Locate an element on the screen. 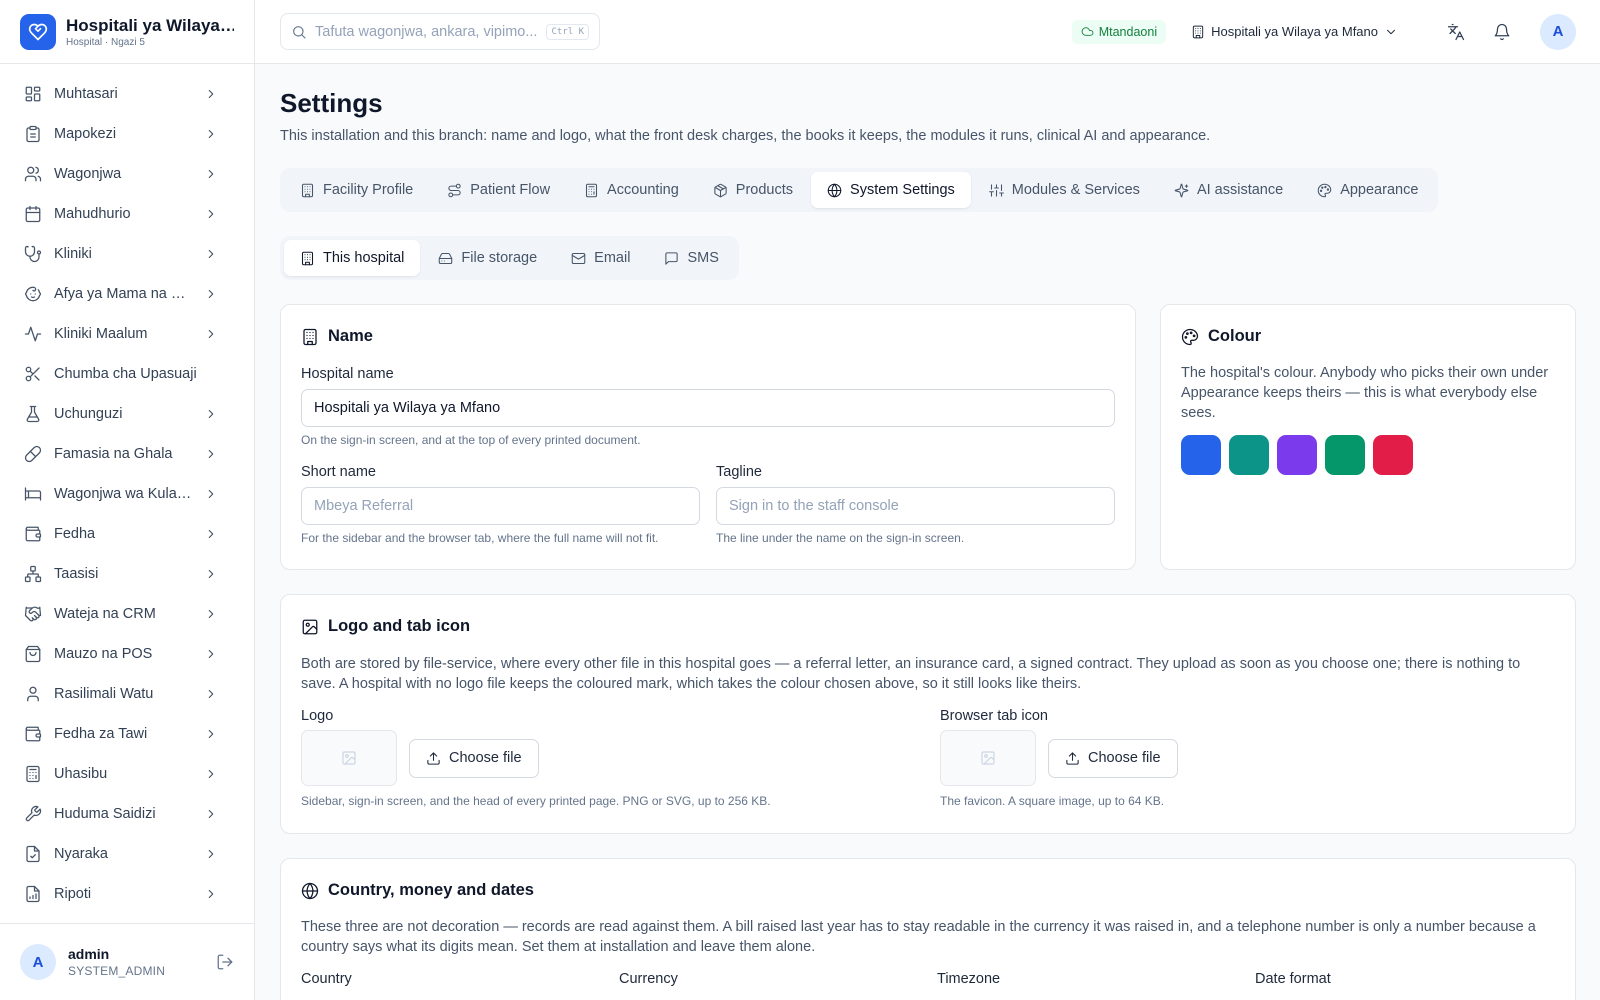 The image size is (1600, 1000). tab-ai-assistance: AI assistance is located at coordinates (1228, 190).